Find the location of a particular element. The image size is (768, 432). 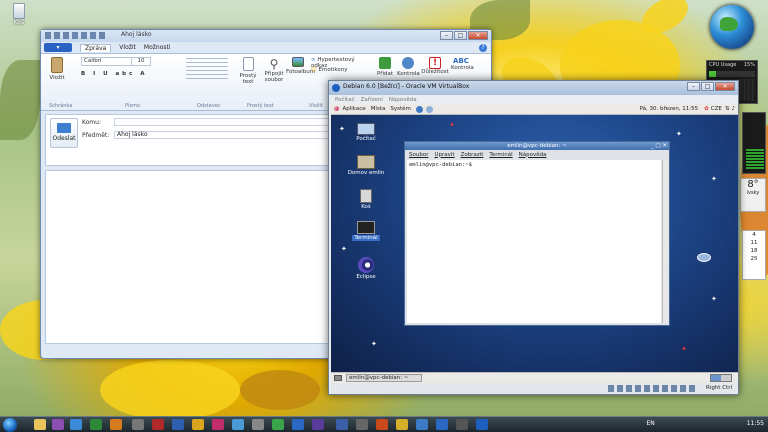

terminal-output: emlin@vpc-debian:~$ is located at coordinates (534, 241).